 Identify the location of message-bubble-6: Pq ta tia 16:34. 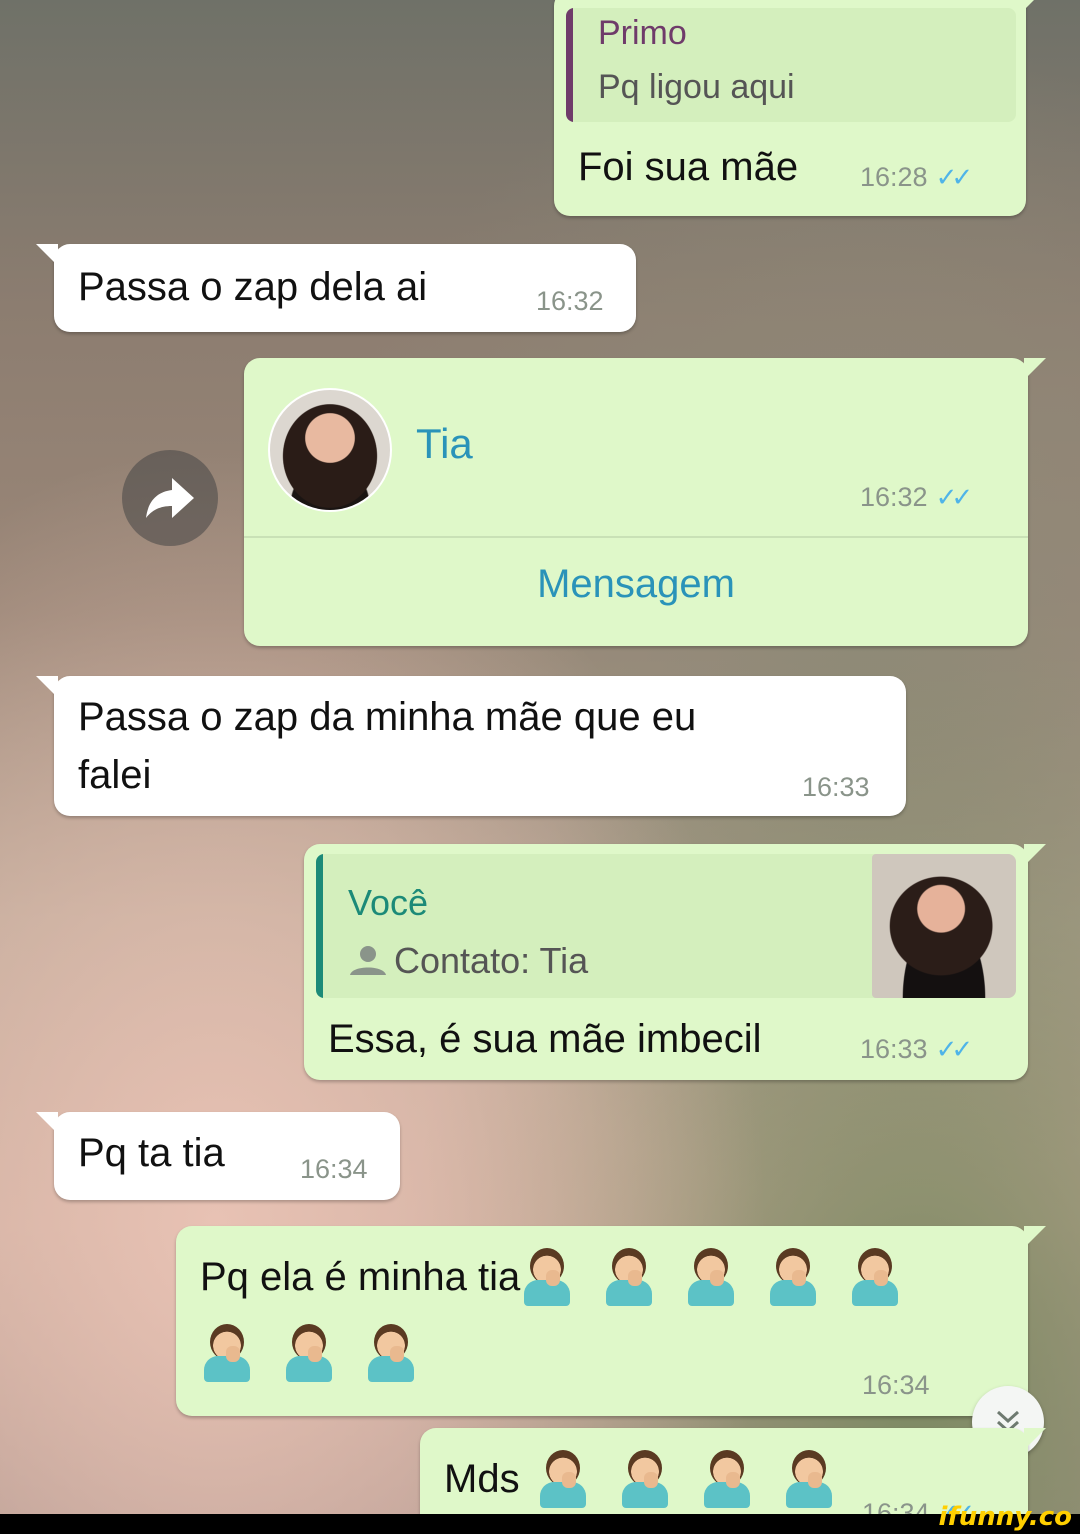
(218, 1156).